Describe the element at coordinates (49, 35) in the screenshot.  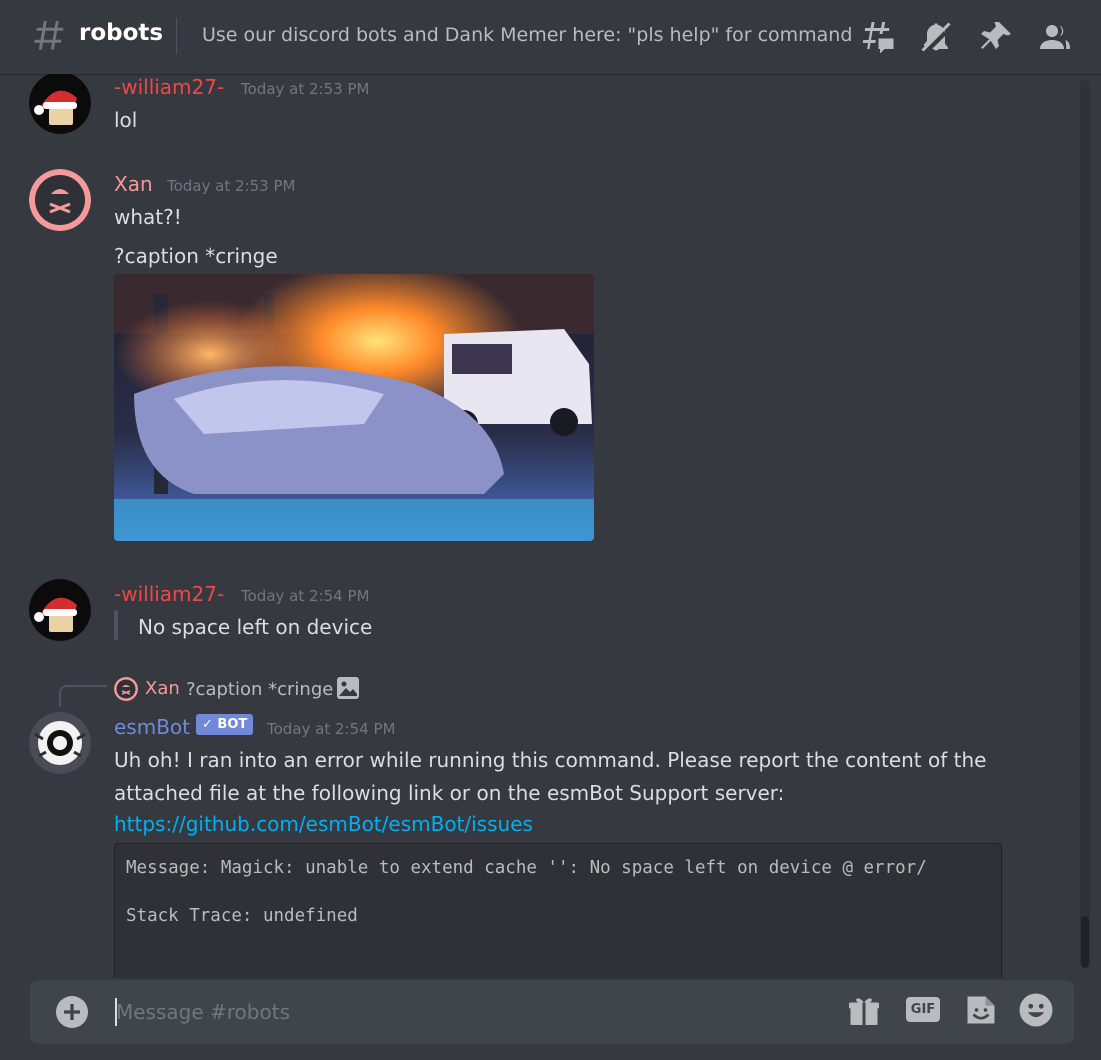
I see `hashtag-icon` at that location.